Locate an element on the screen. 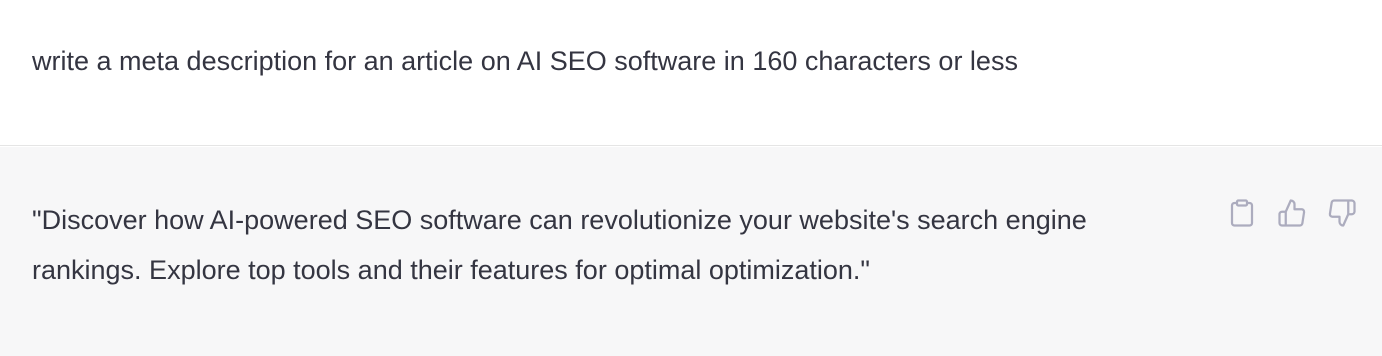 The width and height of the screenshot is (1382, 356). thumbs-up-icon is located at coordinates (1292, 213).